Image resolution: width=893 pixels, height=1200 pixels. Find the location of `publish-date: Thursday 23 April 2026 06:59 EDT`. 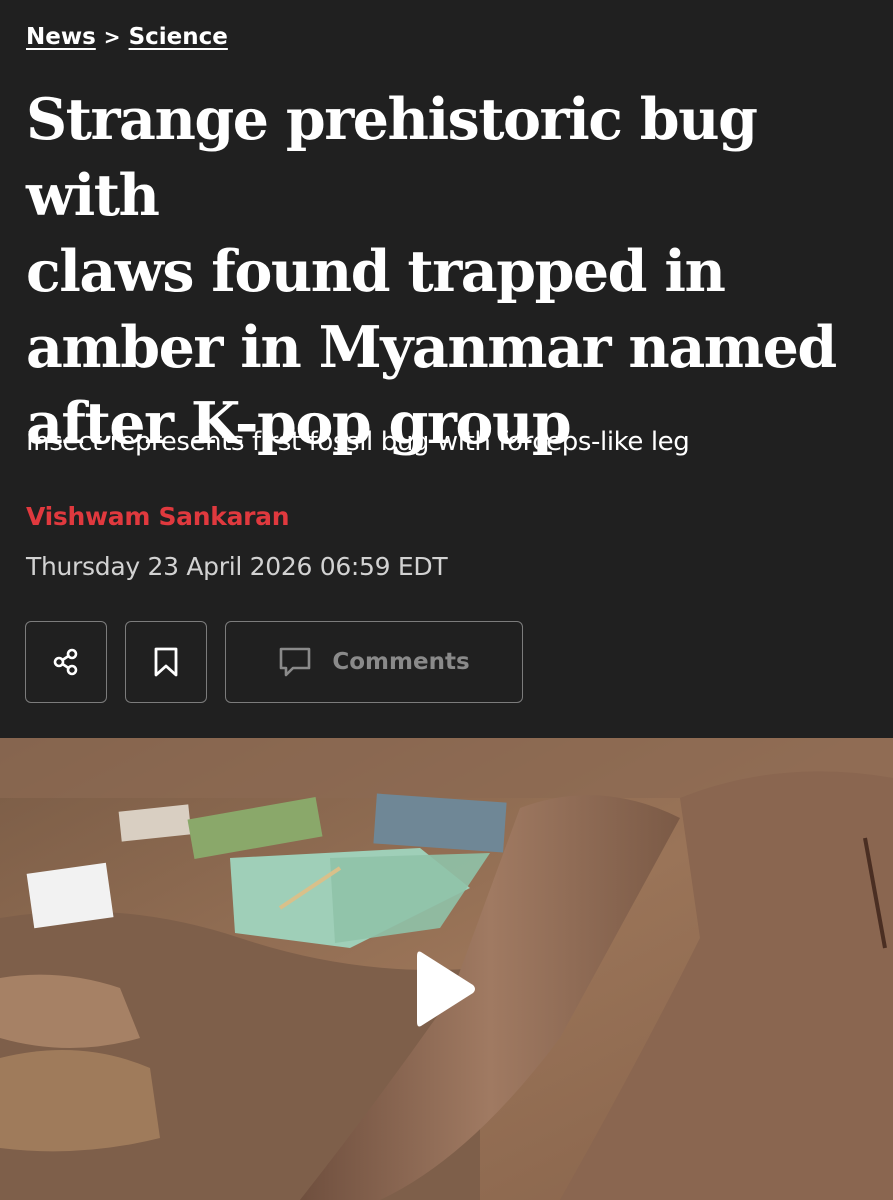

publish-date: Thursday 23 April 2026 06:59 EDT is located at coordinates (237, 566).